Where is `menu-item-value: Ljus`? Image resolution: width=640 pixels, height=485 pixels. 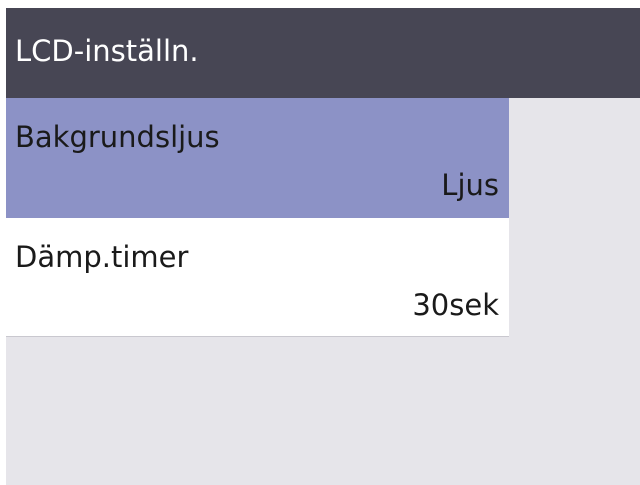
menu-item-value: Ljus is located at coordinates (470, 185).